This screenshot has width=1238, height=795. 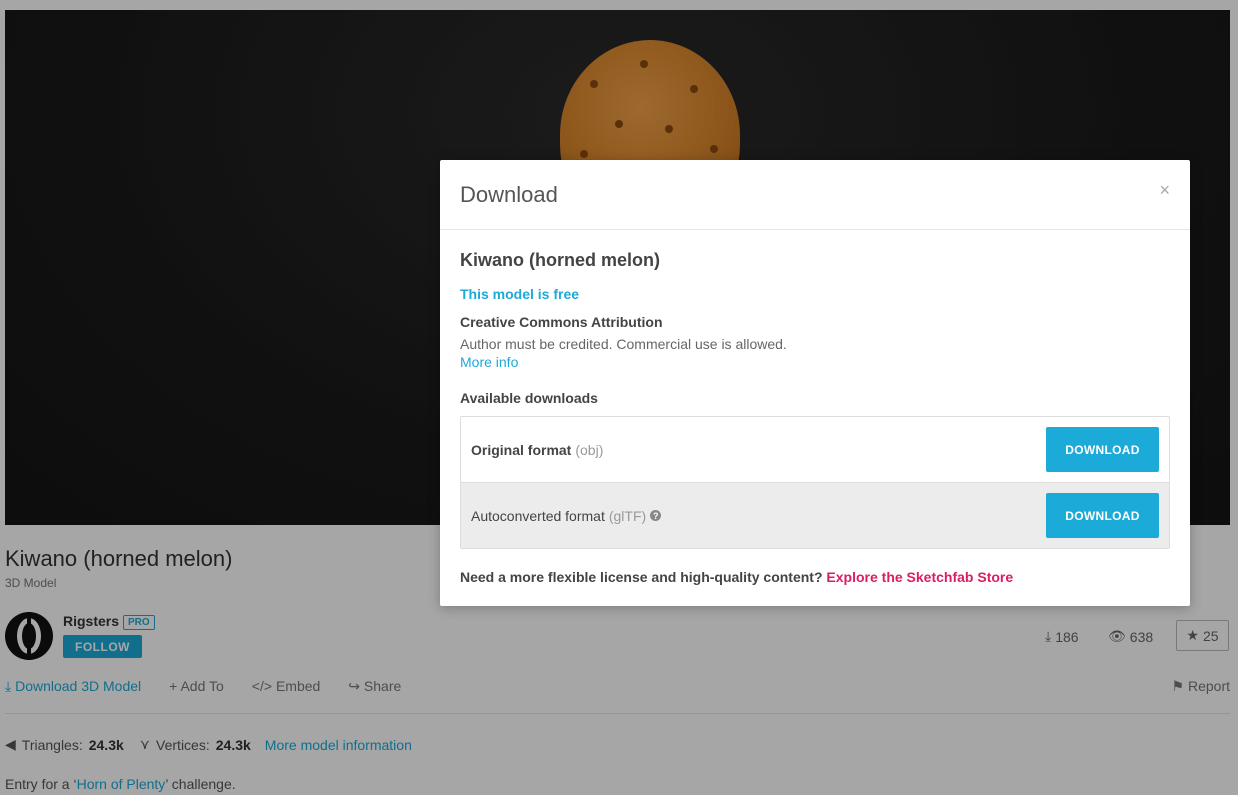 What do you see at coordinates (815, 195) in the screenshot?
I see `dialog-header: Download ×` at bounding box center [815, 195].